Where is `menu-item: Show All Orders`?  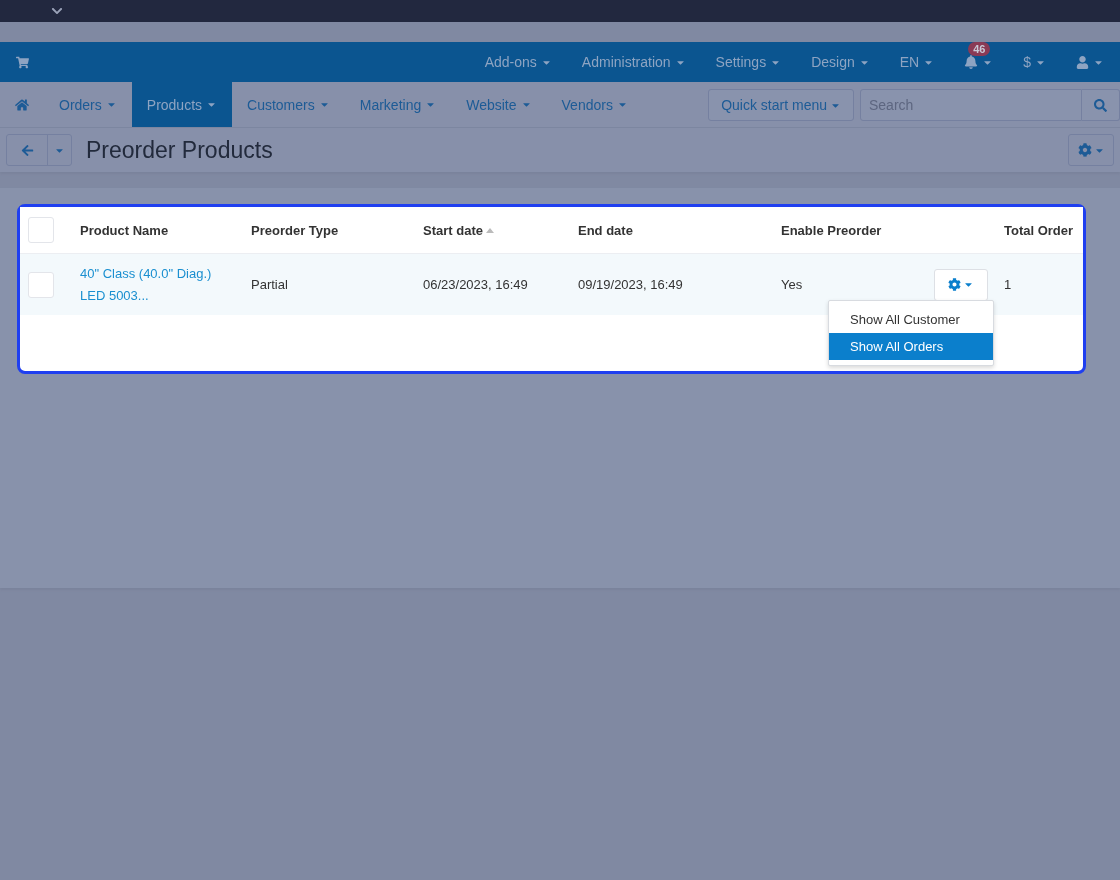 menu-item: Show All Orders is located at coordinates (911, 346).